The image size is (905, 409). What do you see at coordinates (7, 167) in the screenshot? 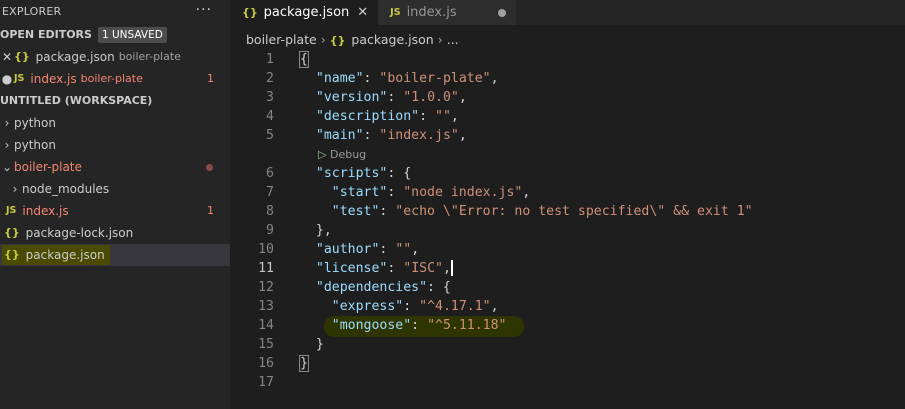
I see `chevron-down-icon: ⌄` at bounding box center [7, 167].